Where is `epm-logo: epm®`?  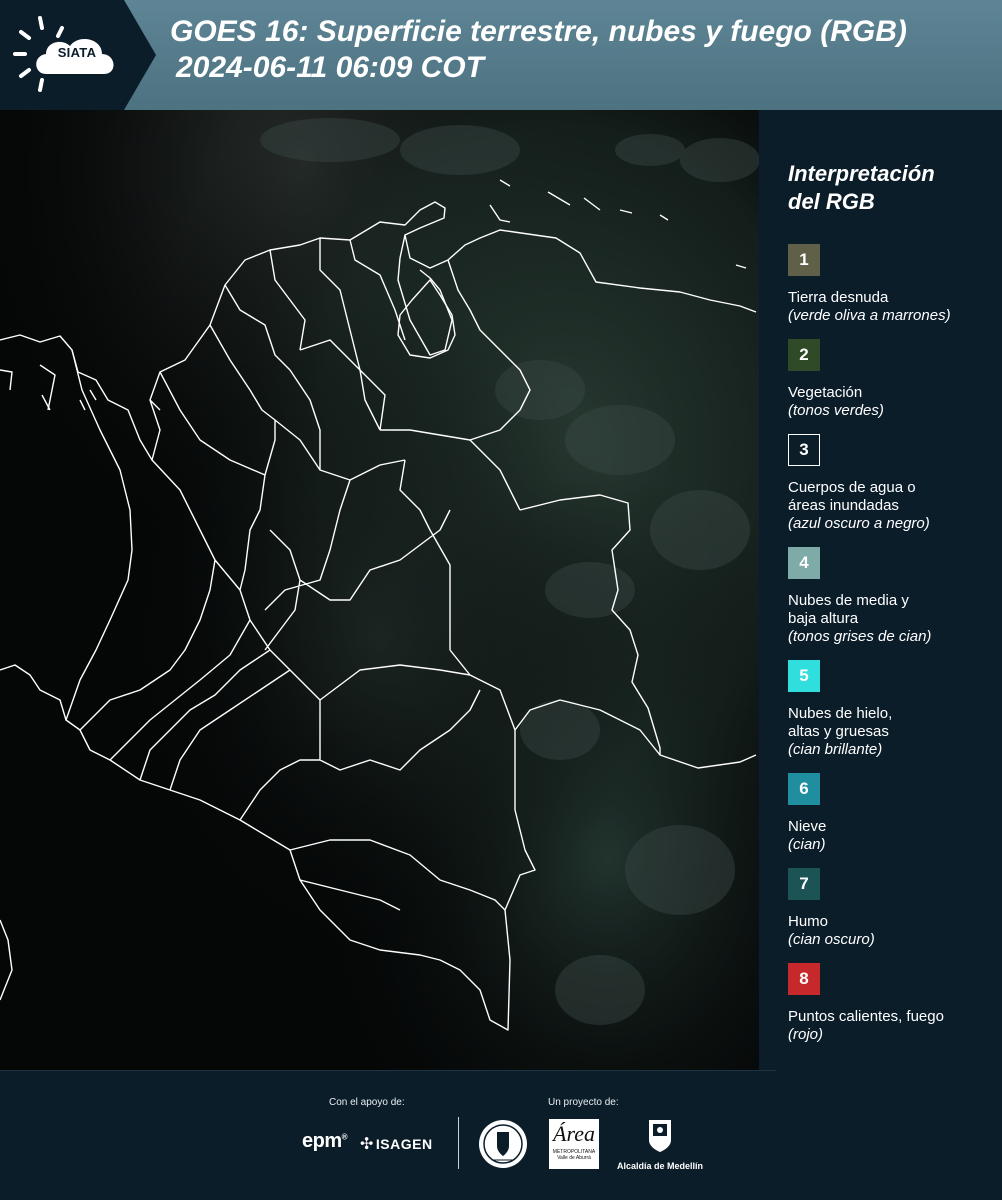
epm-logo: epm® is located at coordinates (325, 1141).